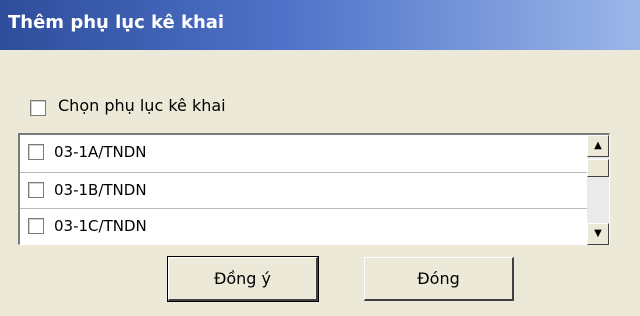  What do you see at coordinates (116, 22) in the screenshot?
I see `window-title: Thêm phụ lục kê khai` at bounding box center [116, 22].